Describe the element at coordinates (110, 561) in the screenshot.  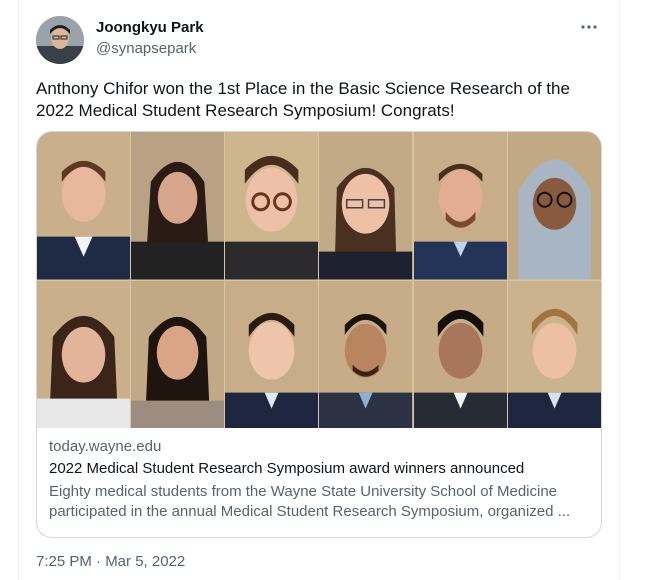
I see `tweet-timestamp: 7:25 PM · Mar 5, 2022` at that location.